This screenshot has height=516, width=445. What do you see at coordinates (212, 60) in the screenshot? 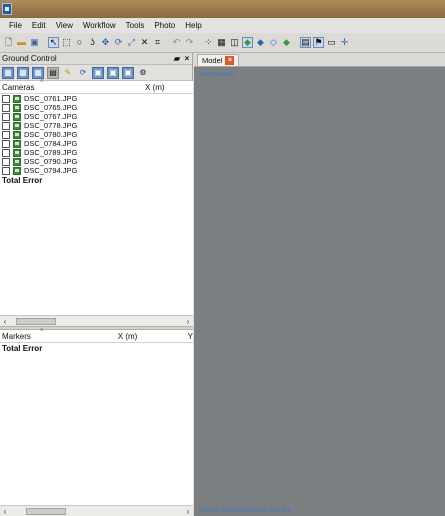
I see `tab-model-label: Model` at bounding box center [212, 60].